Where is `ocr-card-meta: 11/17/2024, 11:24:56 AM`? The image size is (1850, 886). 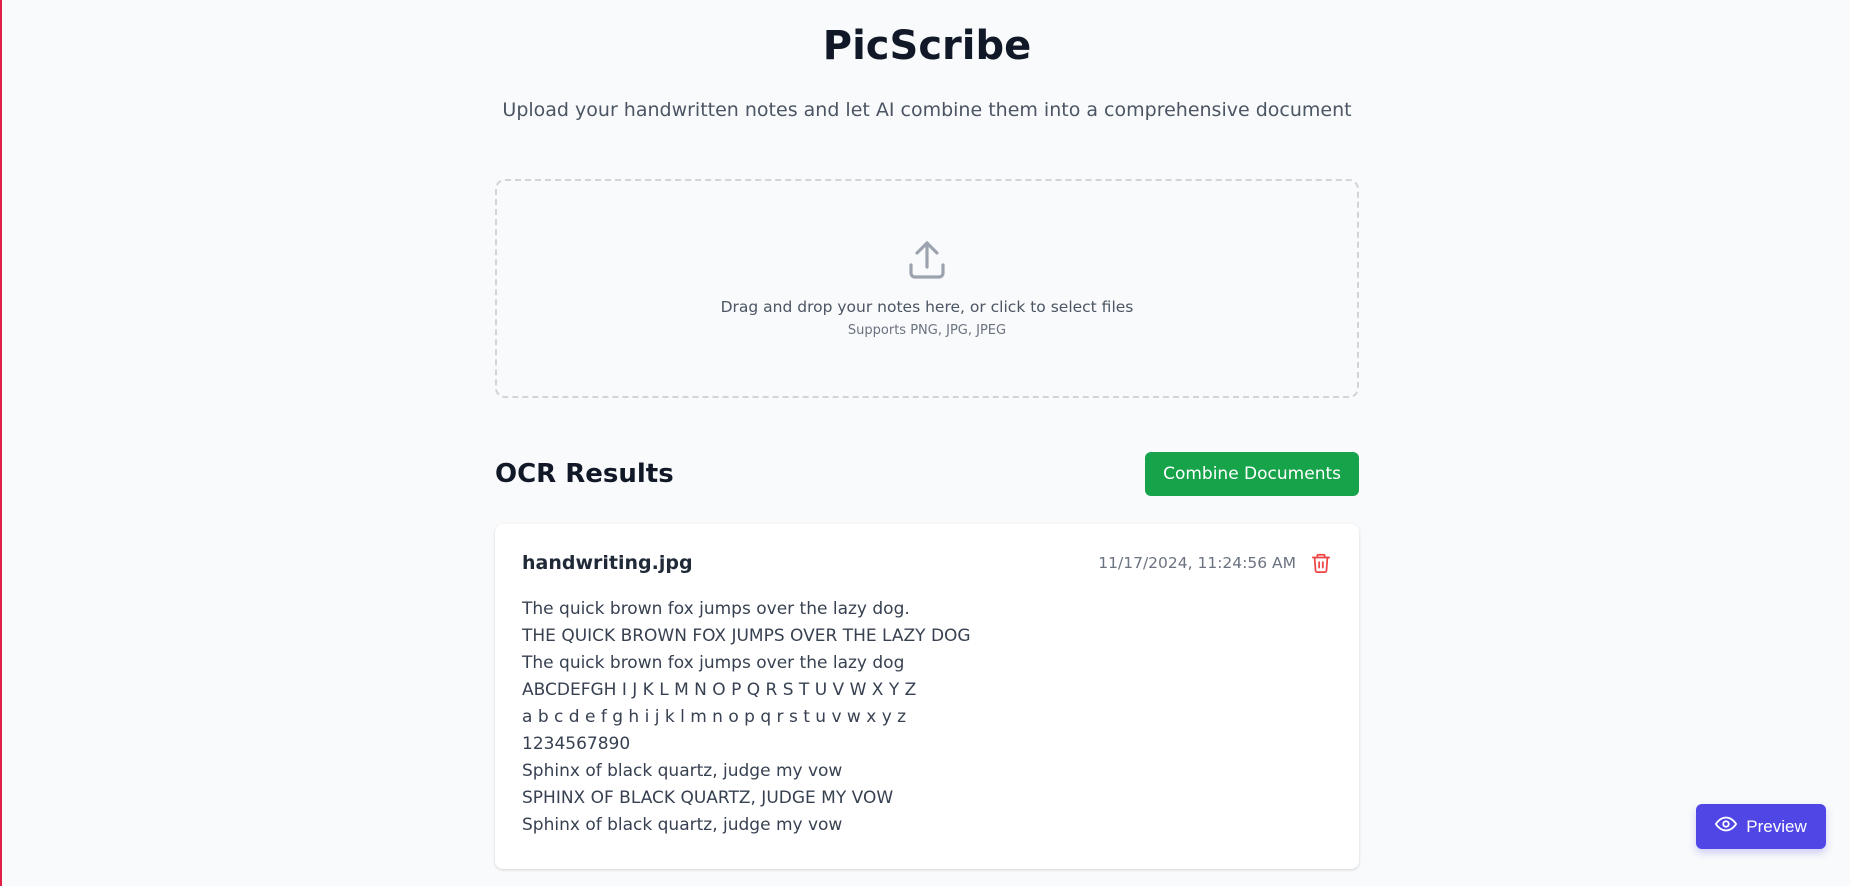 ocr-card-meta: 11/17/2024, 11:24:56 AM is located at coordinates (1215, 563).